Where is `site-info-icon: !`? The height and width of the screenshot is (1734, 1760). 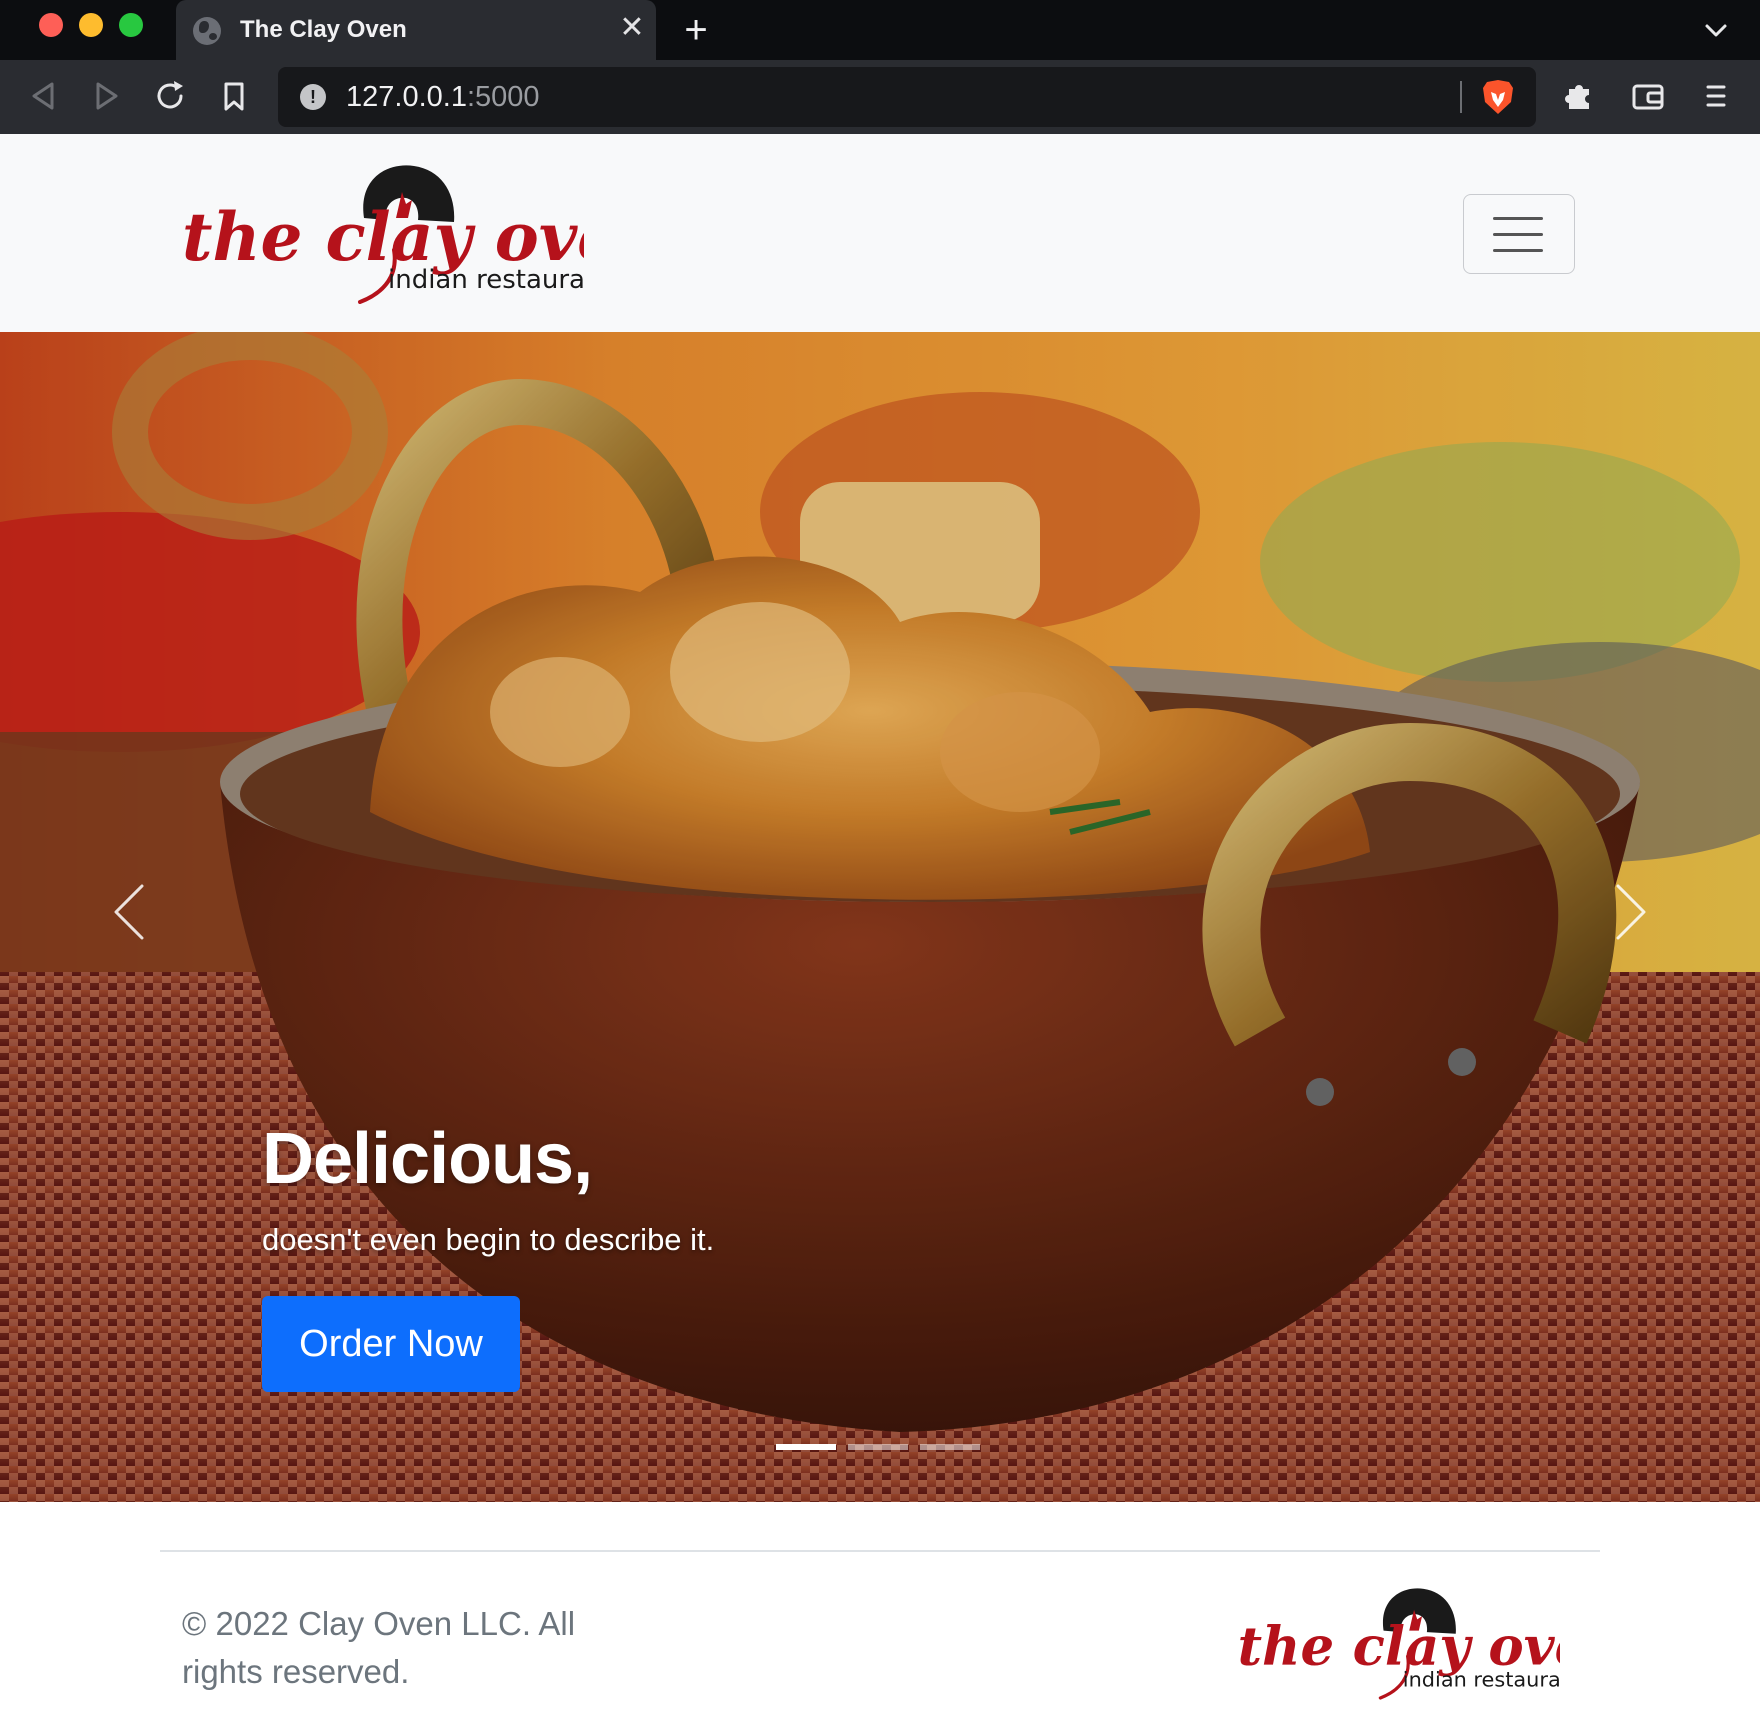
site-info-icon: ! is located at coordinates (313, 97).